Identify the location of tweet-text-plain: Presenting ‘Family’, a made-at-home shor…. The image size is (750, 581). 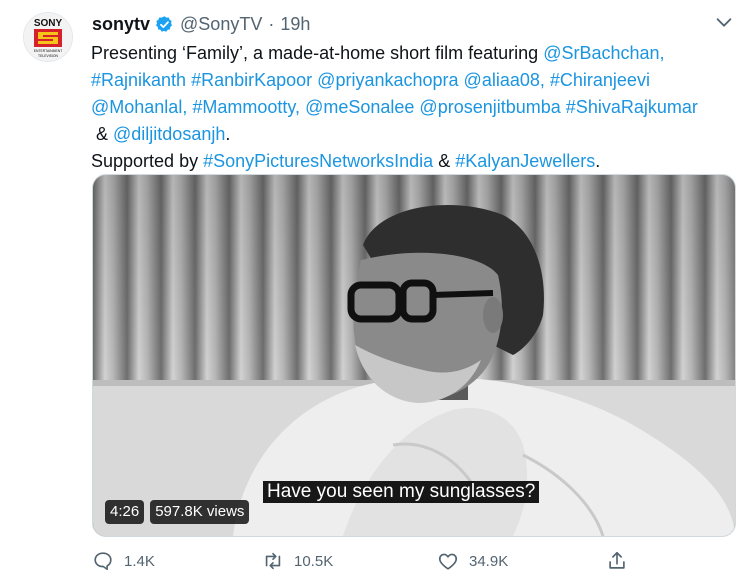
(317, 53).